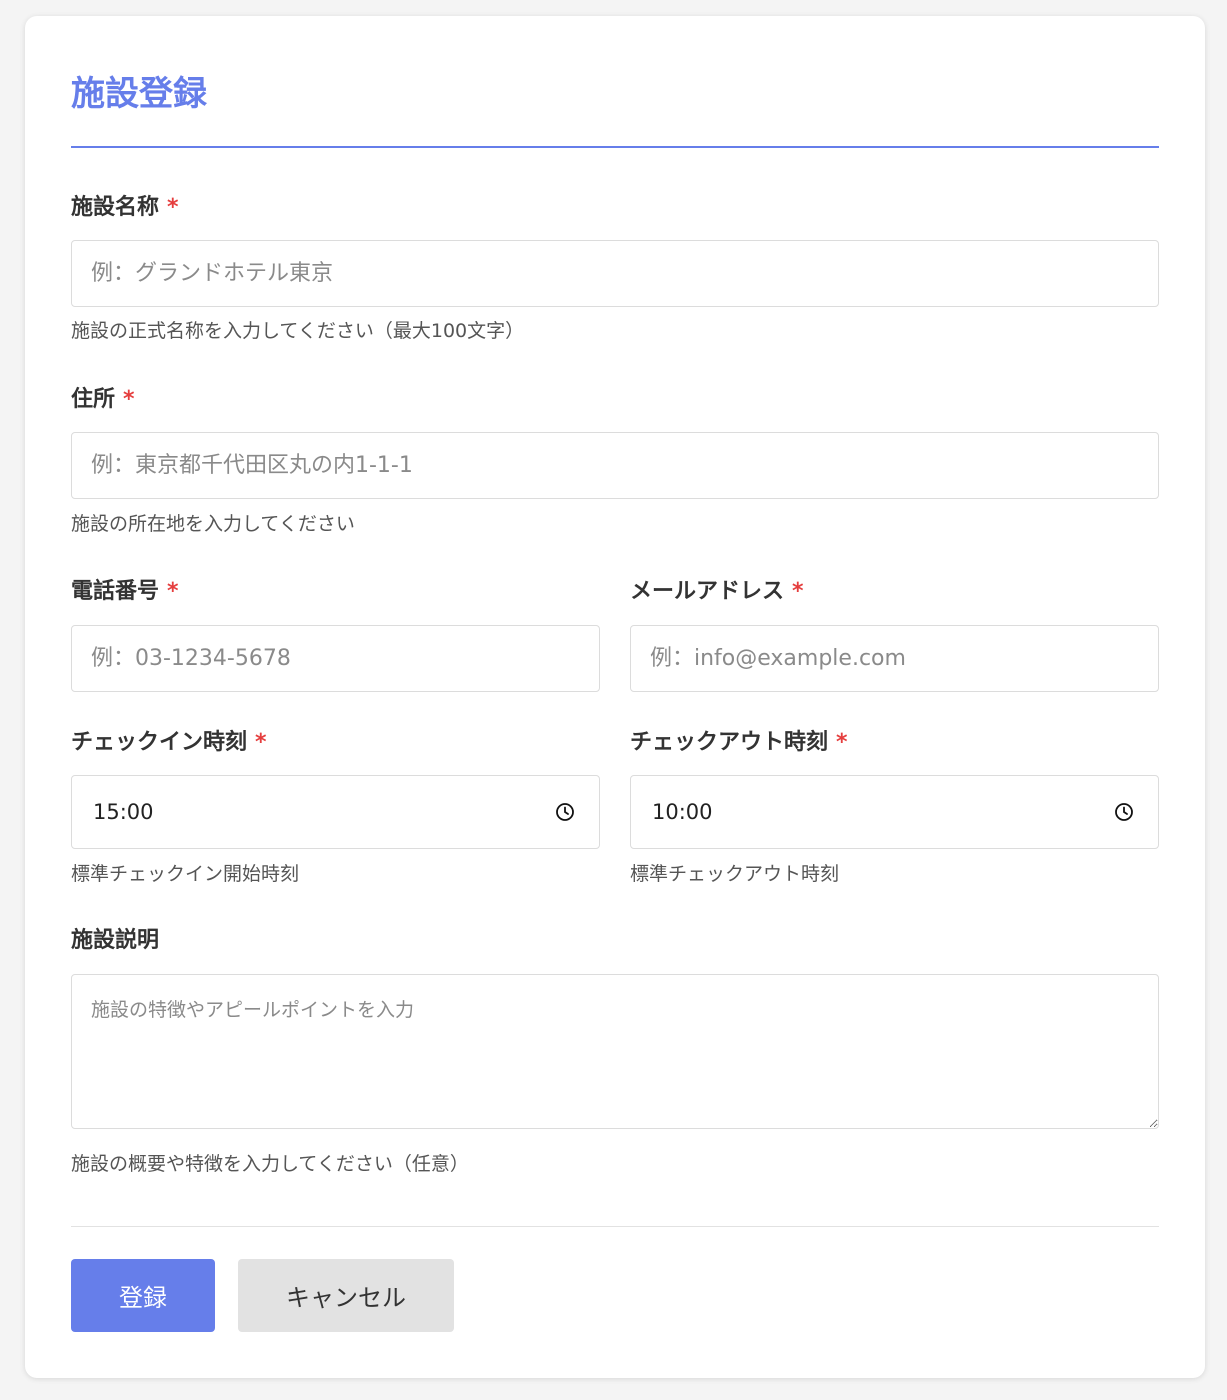  I want to click on facility-name-hint: 施設の正式名称を入力してください（最大100文字）, so click(298, 331).